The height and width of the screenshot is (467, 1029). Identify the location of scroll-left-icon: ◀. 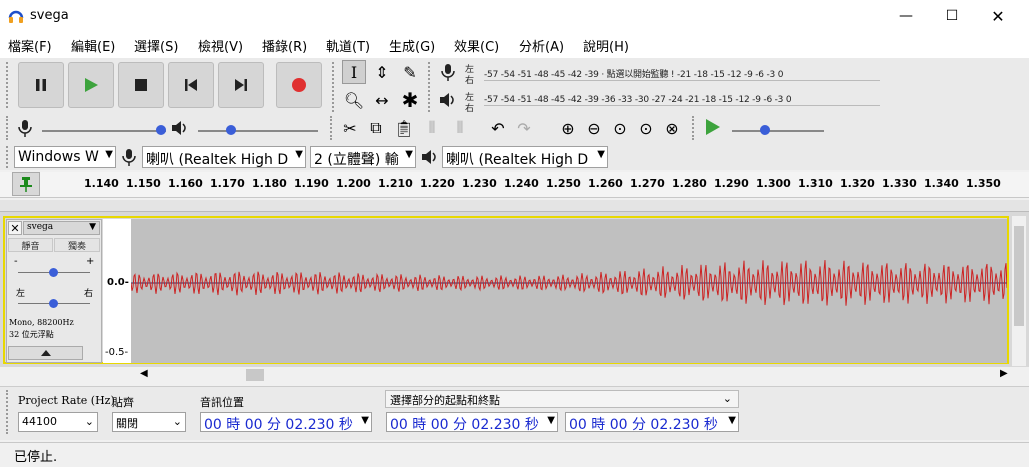
(144, 373).